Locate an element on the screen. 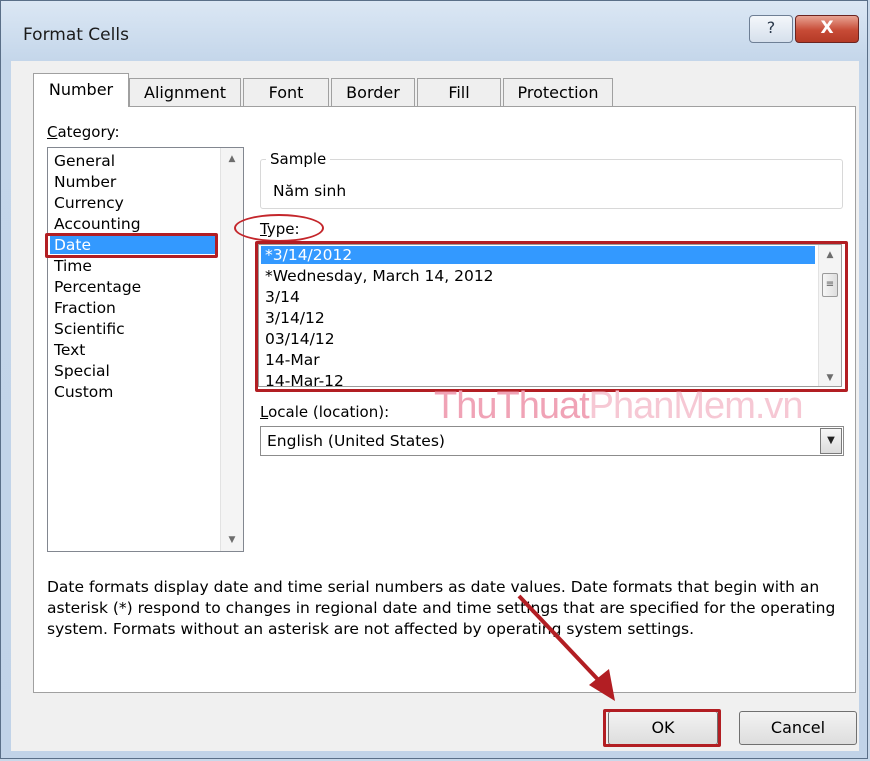  close-icon: X is located at coordinates (827, 28).